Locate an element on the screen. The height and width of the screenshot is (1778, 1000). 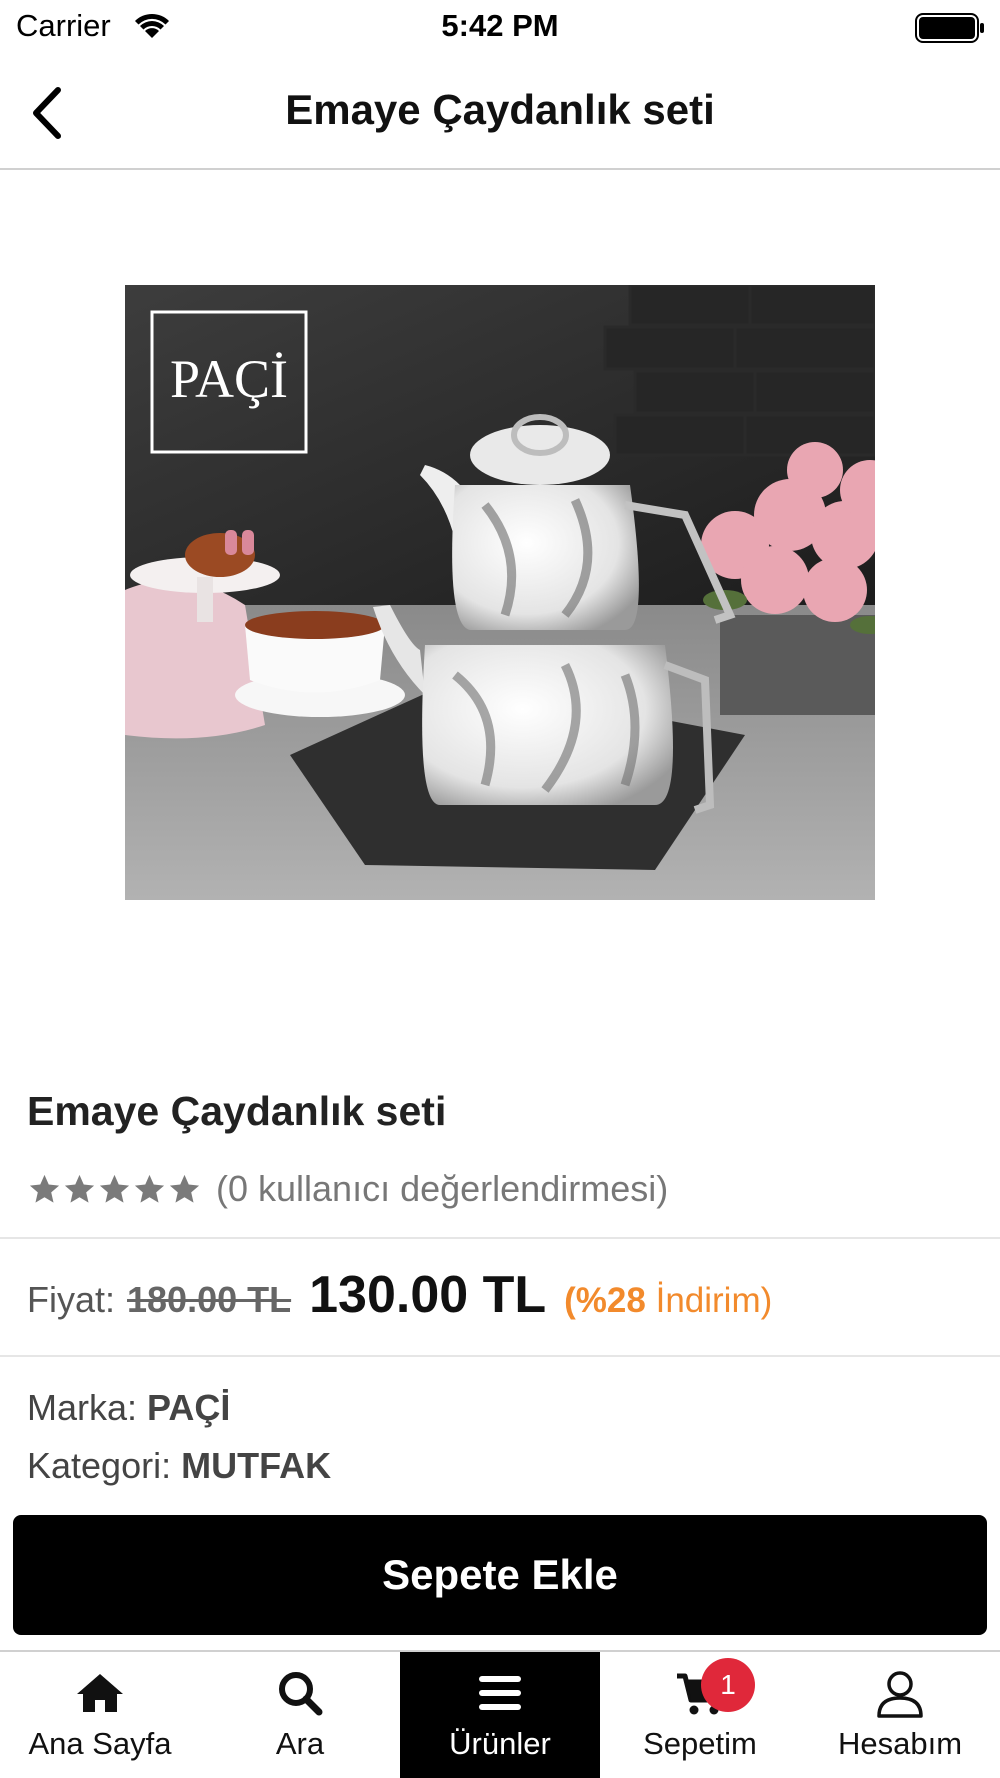
tab-search: Ara is located at coordinates (300, 1715).